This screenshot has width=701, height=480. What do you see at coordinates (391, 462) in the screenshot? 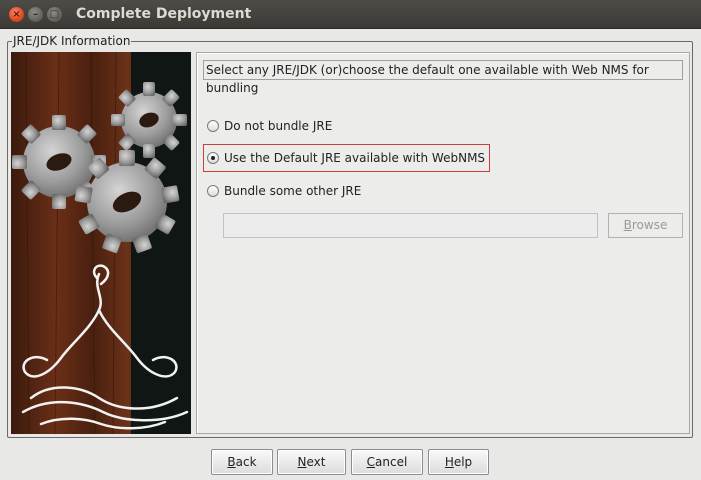
I see `cancel-label: ancel` at bounding box center [391, 462].